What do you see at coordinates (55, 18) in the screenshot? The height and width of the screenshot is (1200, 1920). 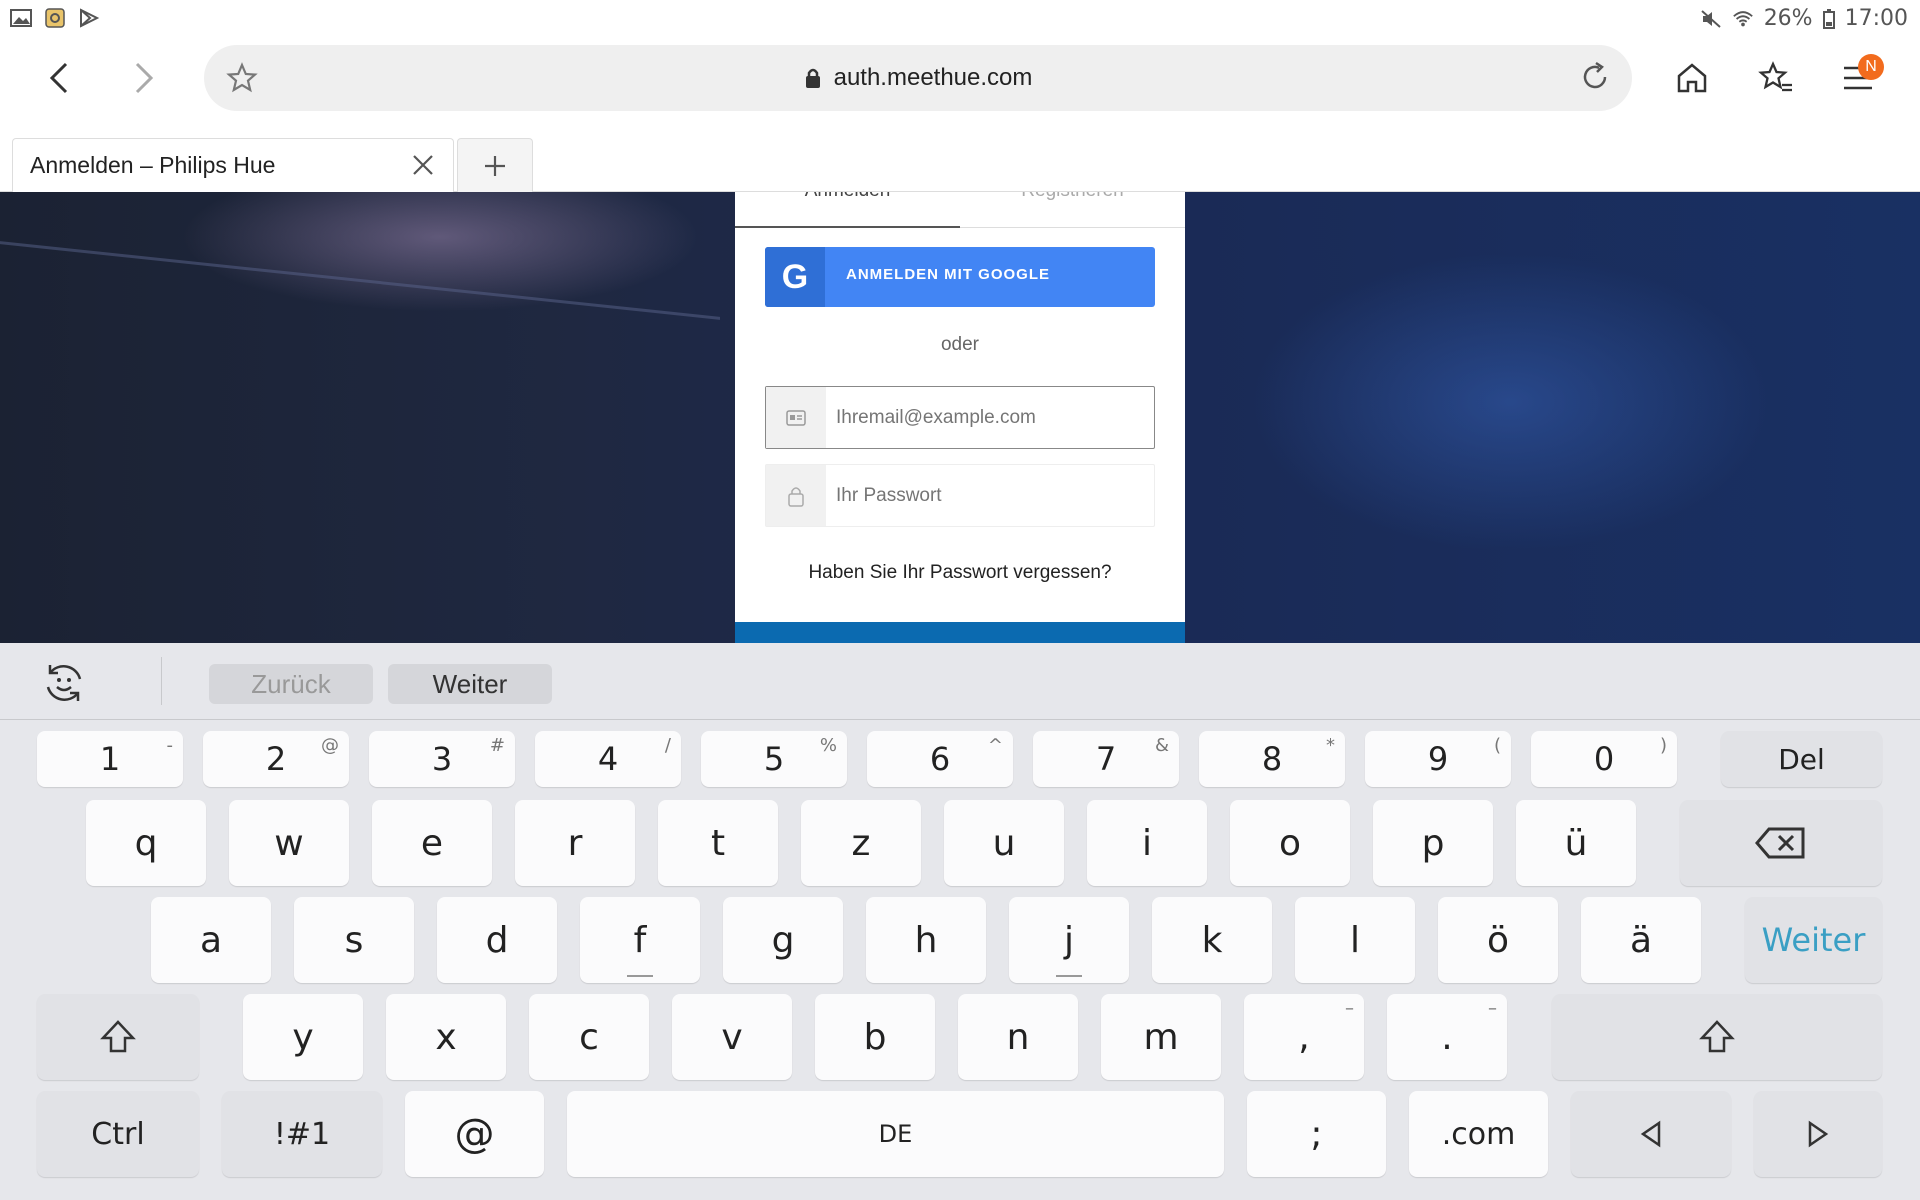 I see `app-notification-icon` at bounding box center [55, 18].